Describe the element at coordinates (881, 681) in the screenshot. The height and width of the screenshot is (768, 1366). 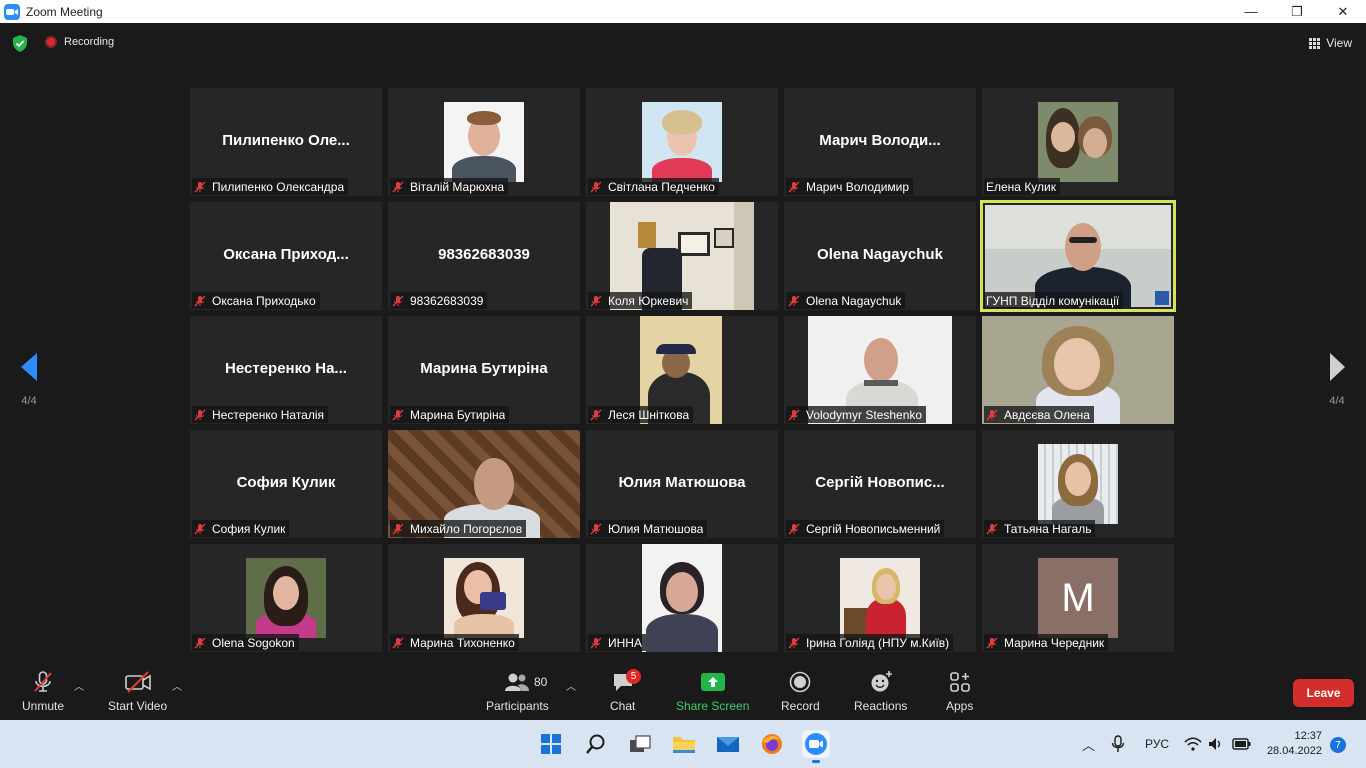
I see `reactions-smiley-icon` at that location.